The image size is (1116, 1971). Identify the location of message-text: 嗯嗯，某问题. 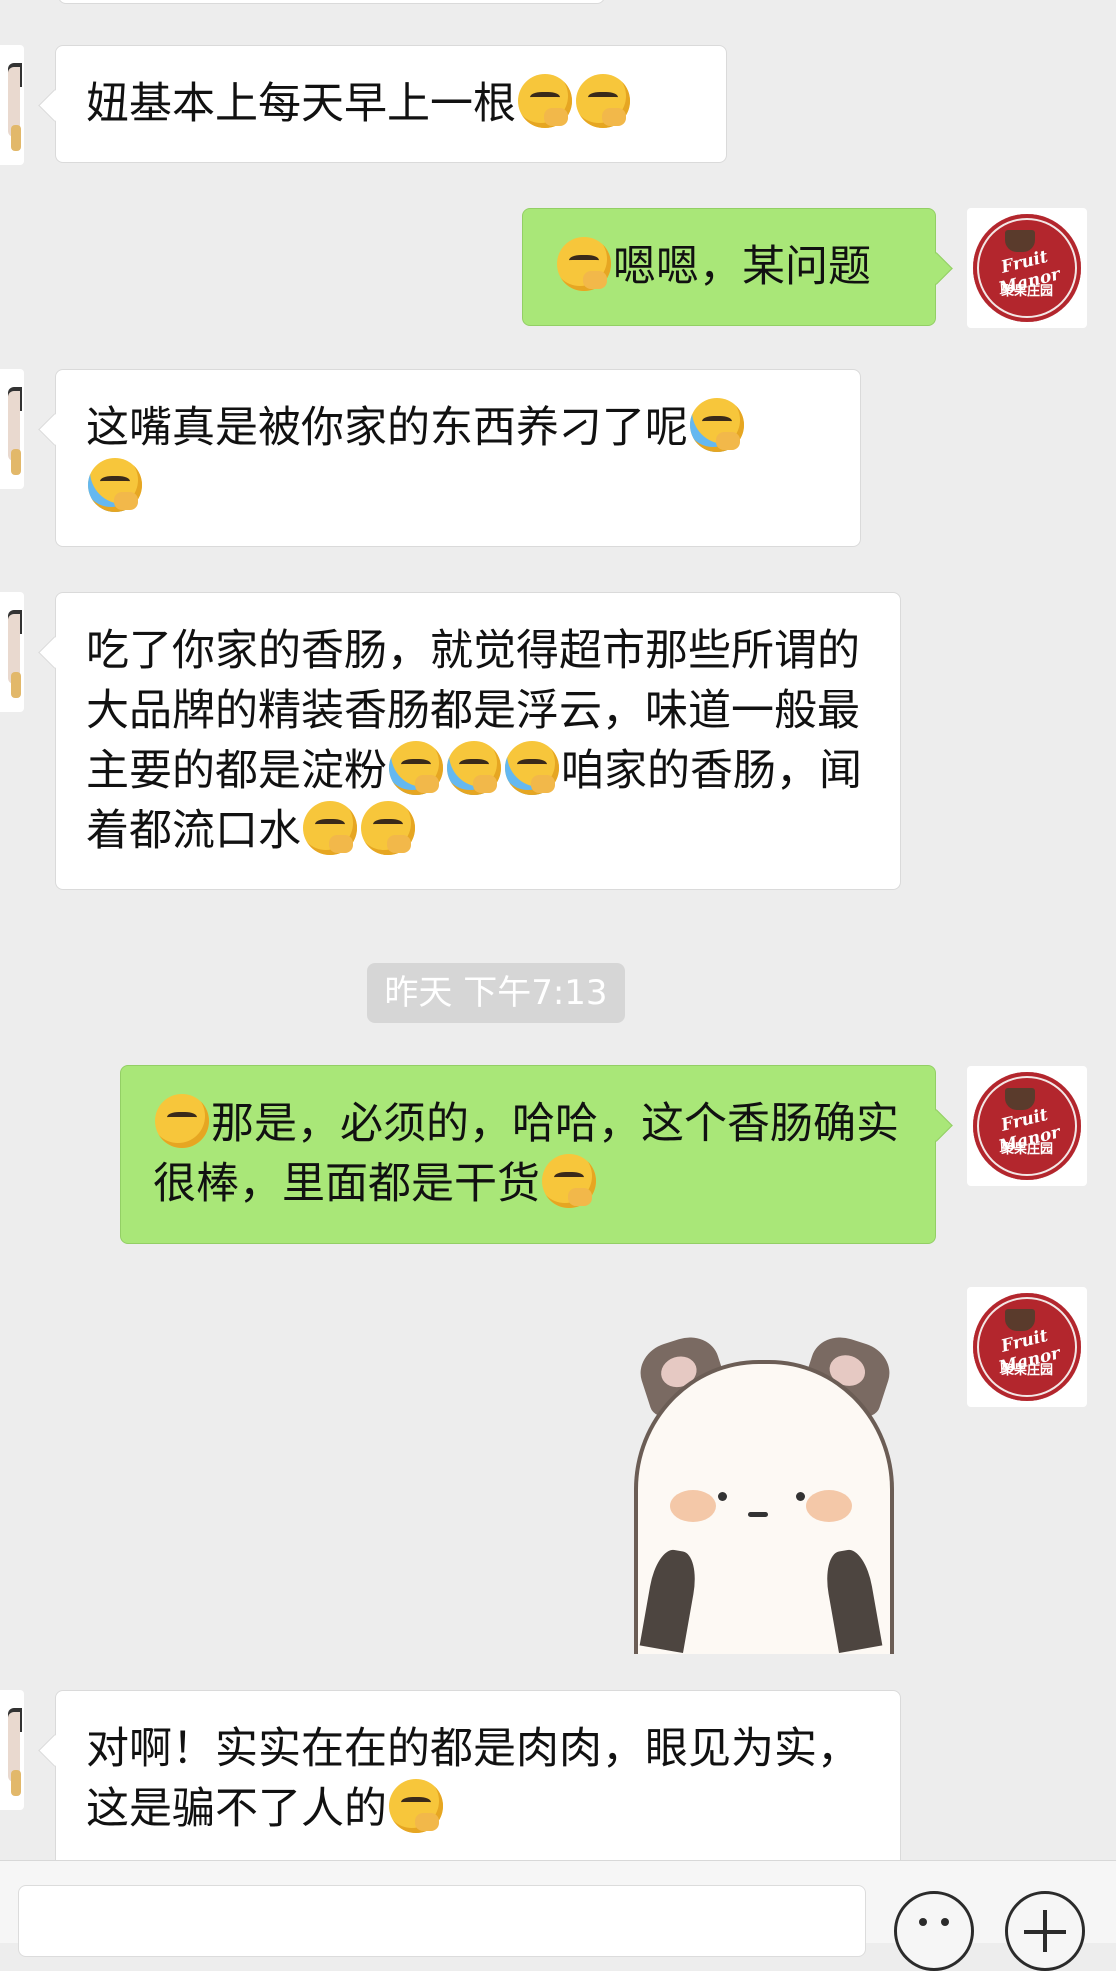
(742, 267).